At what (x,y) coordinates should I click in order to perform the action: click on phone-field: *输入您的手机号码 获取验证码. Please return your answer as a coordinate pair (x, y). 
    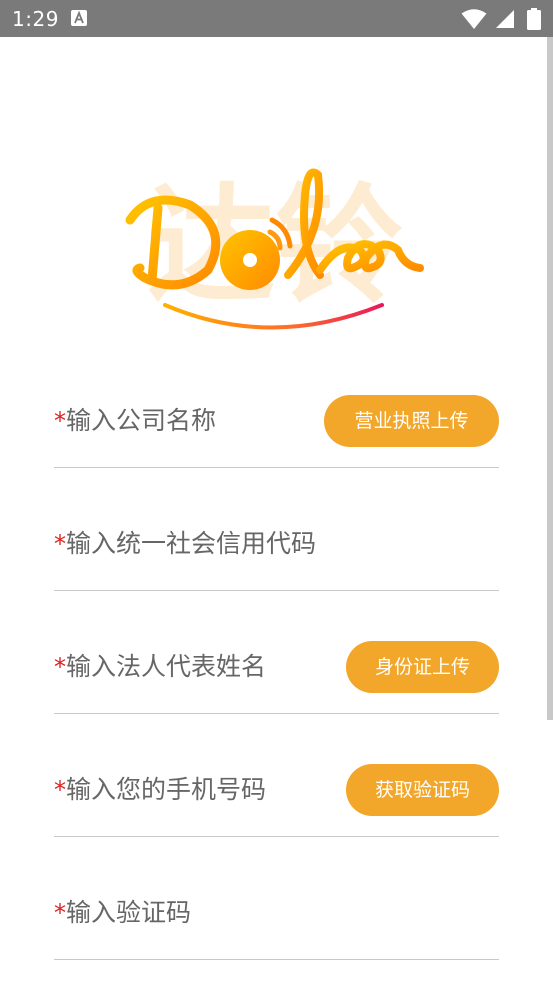
    Looking at the image, I should click on (276, 776).